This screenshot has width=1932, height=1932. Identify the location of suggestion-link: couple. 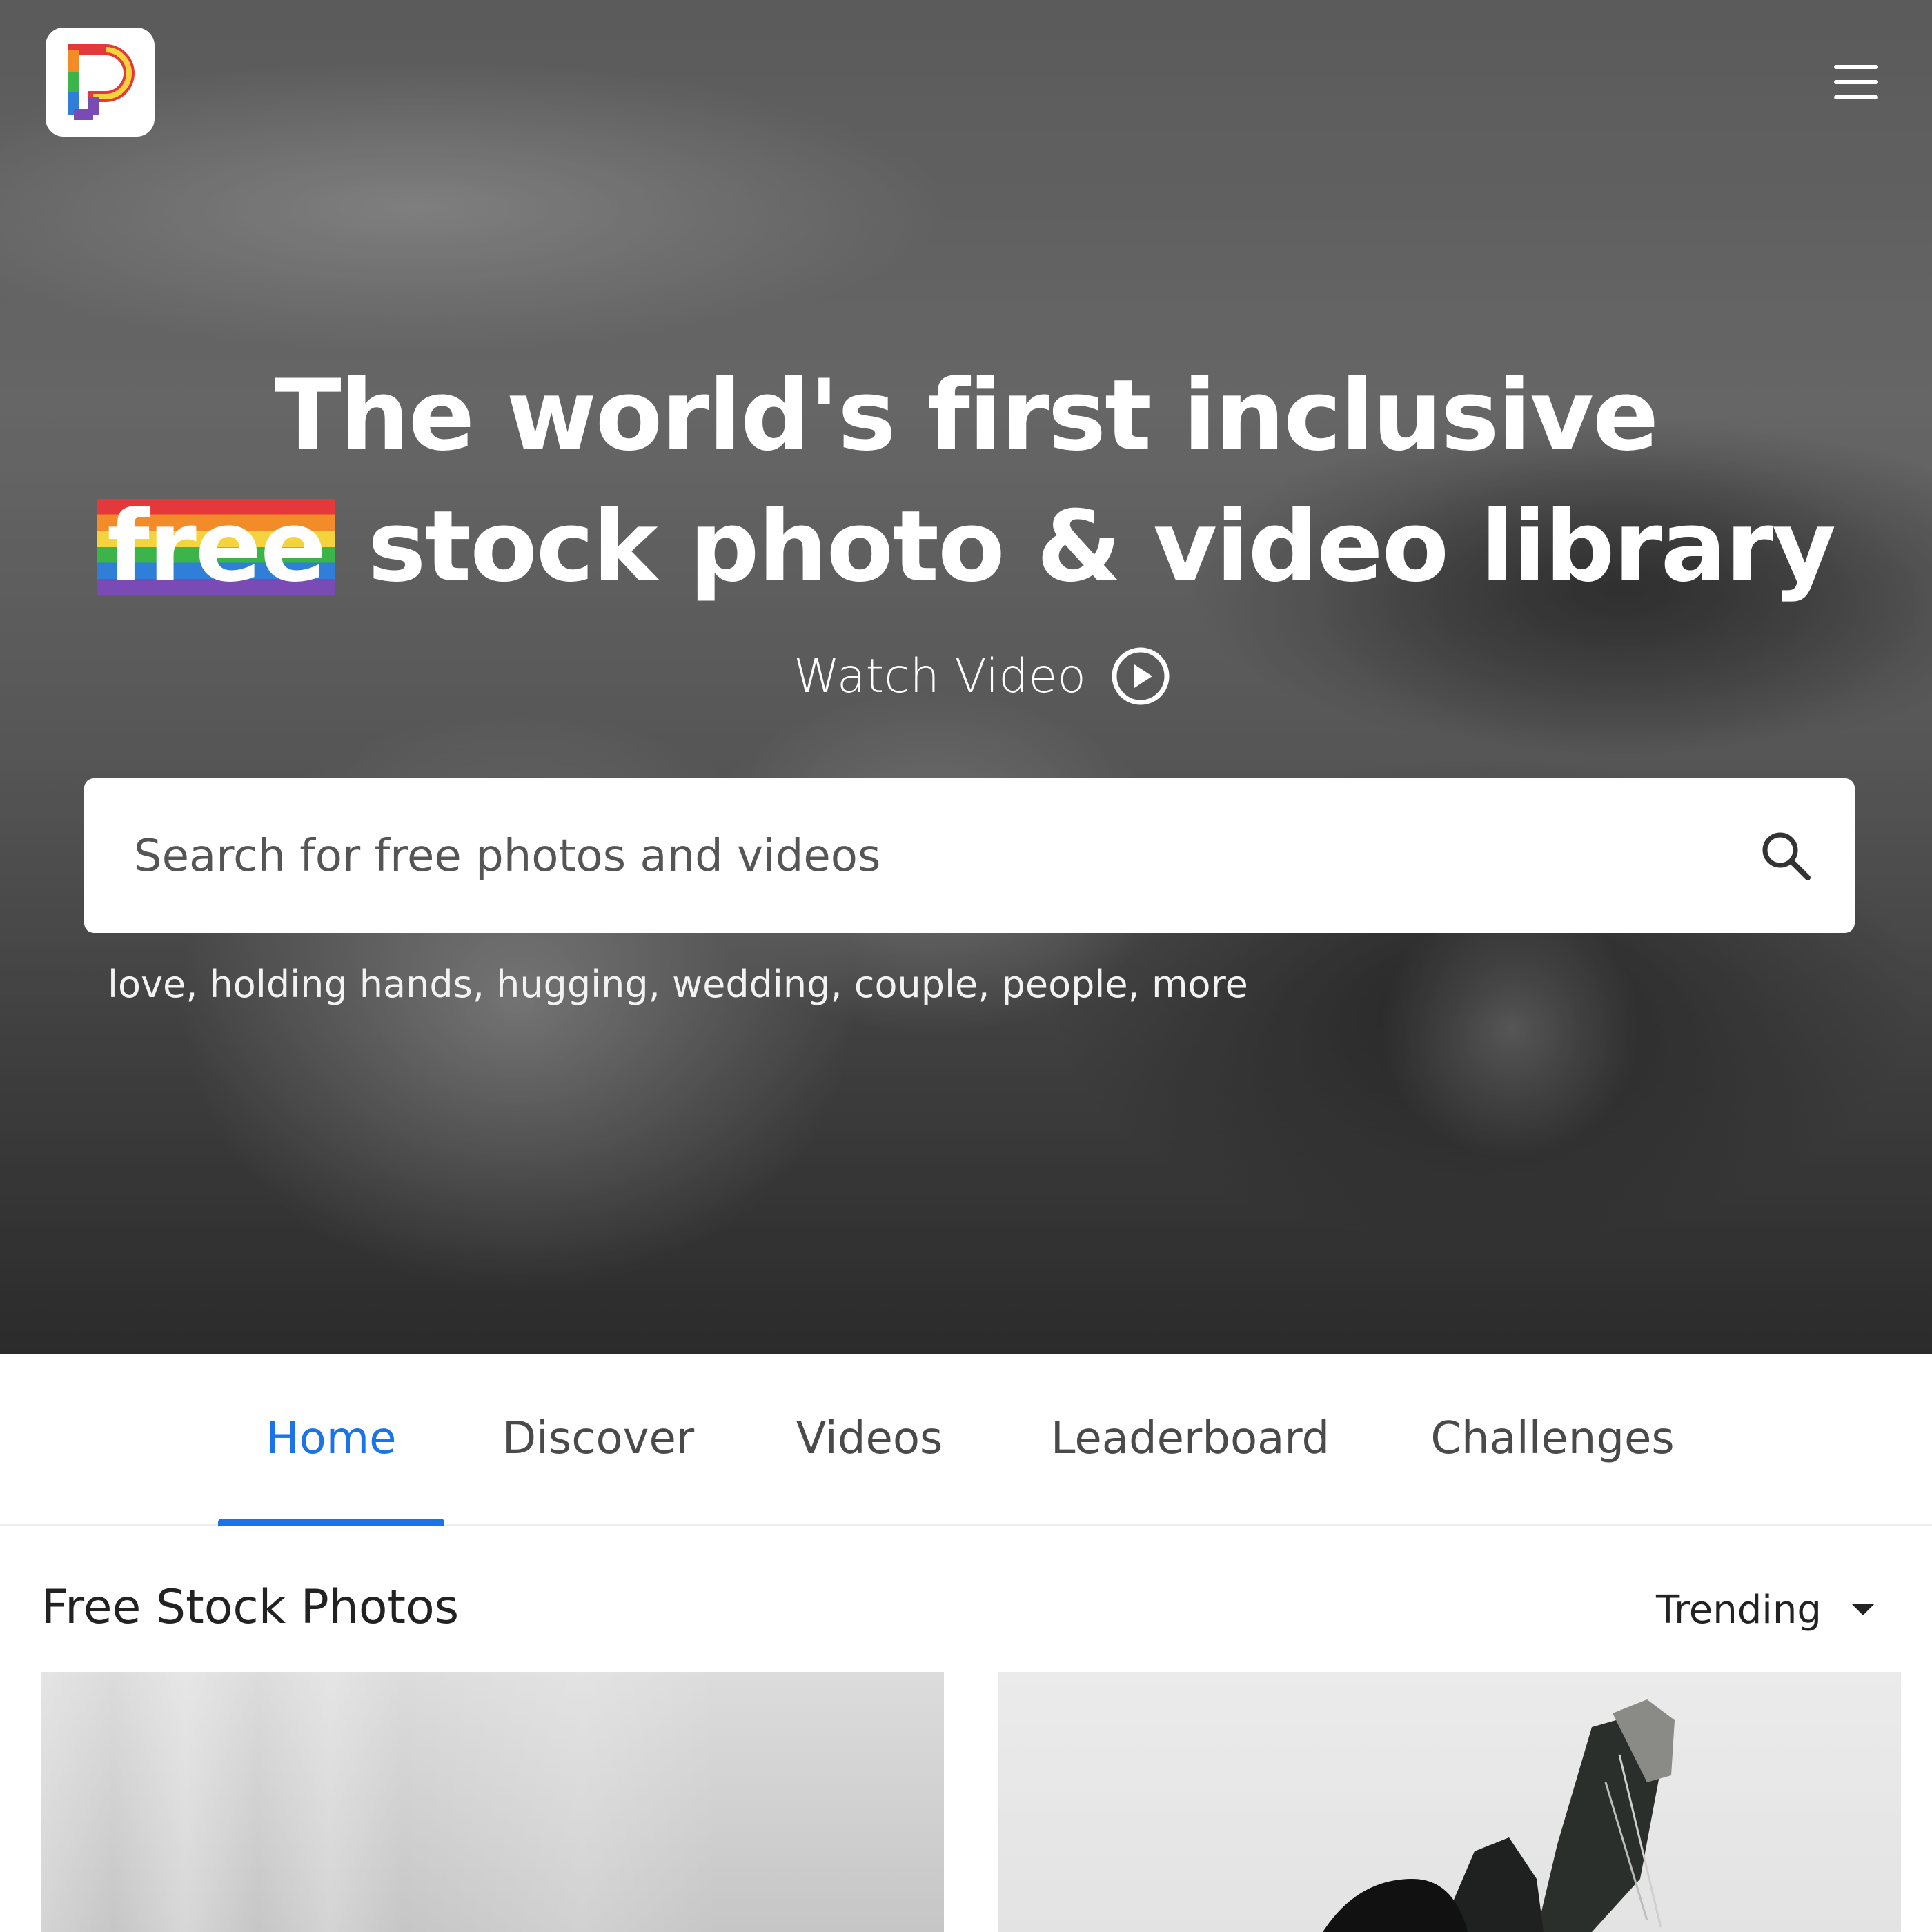
(916, 984).